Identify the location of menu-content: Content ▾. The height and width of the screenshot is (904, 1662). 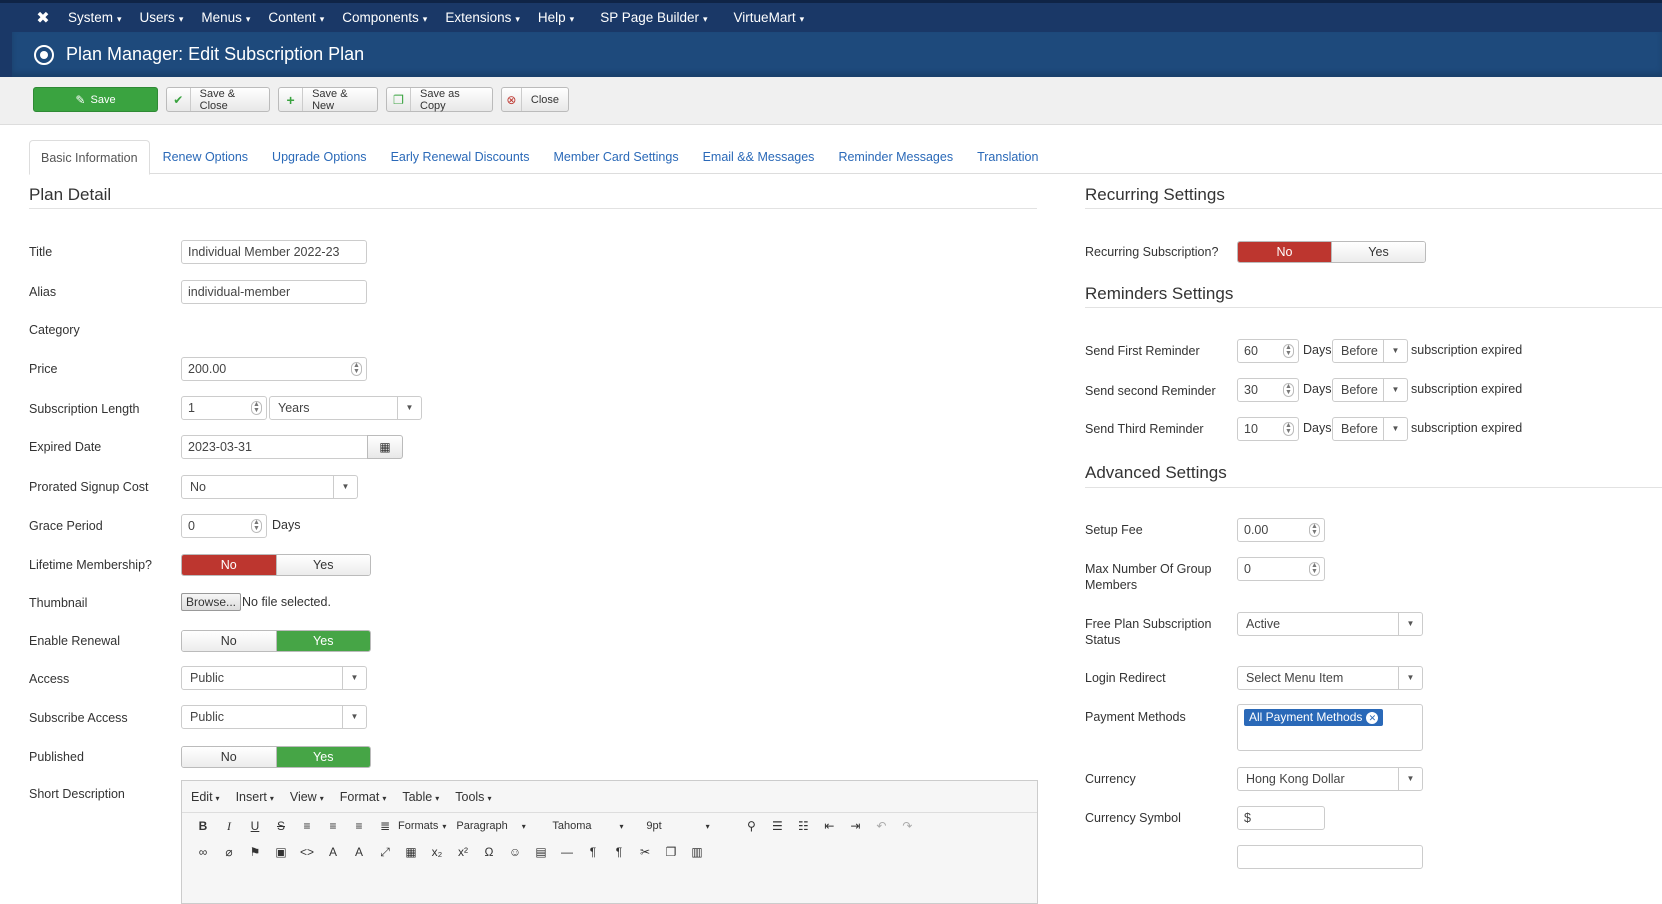
(296, 17).